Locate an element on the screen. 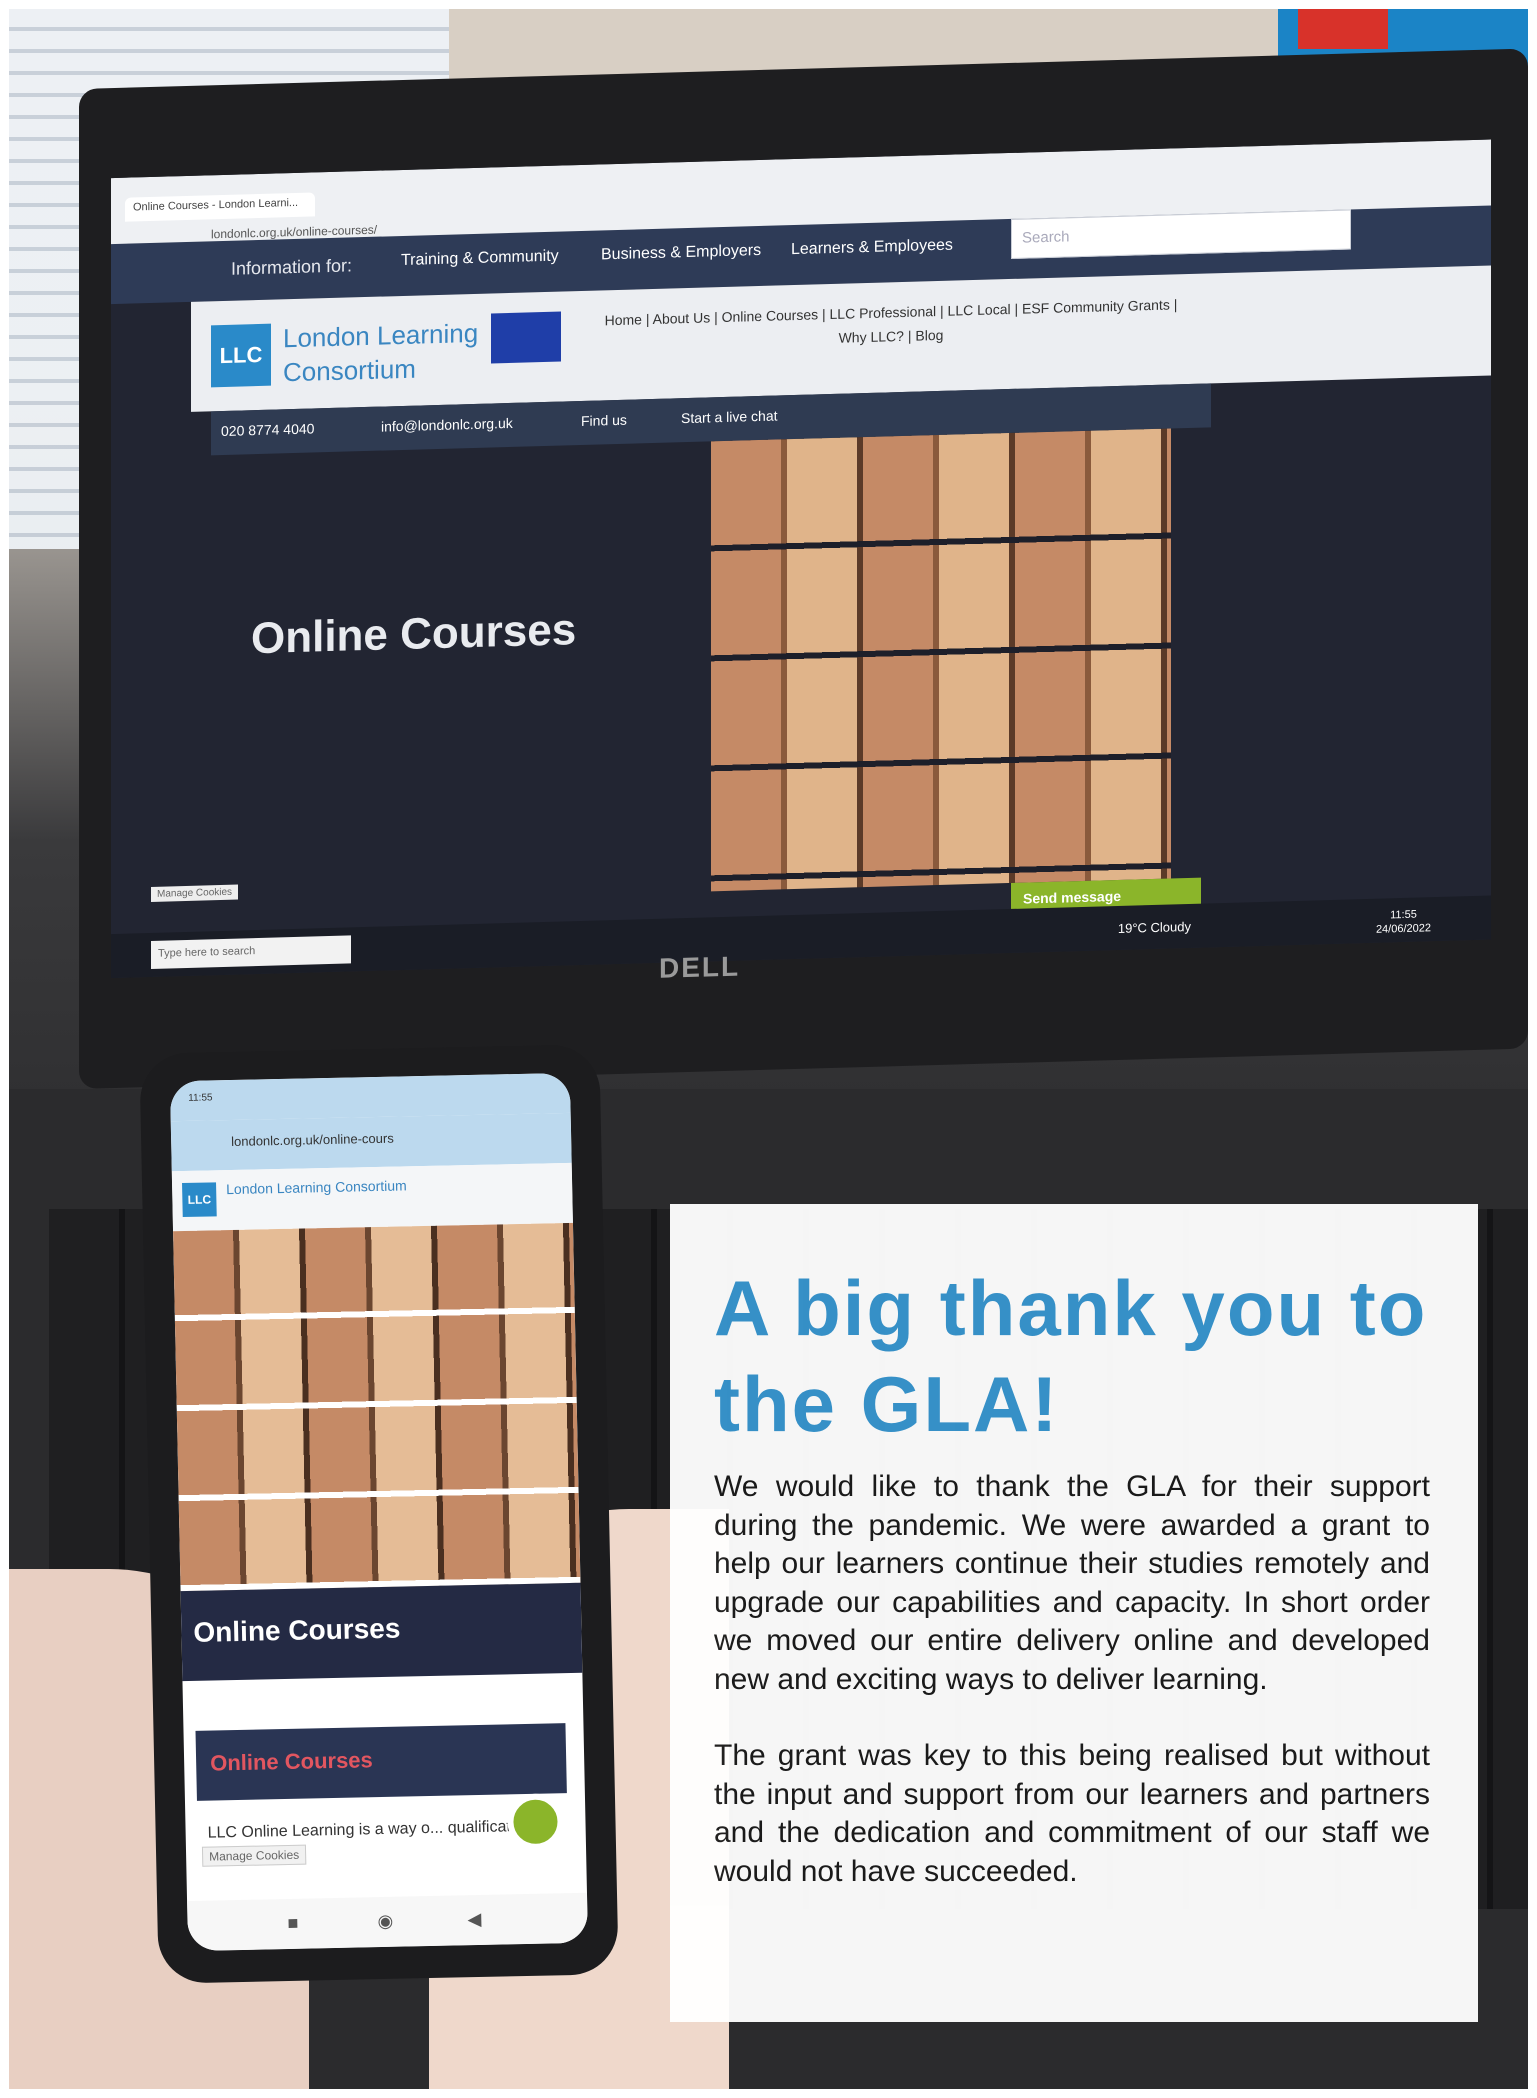 This screenshot has height=2098, width=1537. wall-poster-red is located at coordinates (1343, 29).